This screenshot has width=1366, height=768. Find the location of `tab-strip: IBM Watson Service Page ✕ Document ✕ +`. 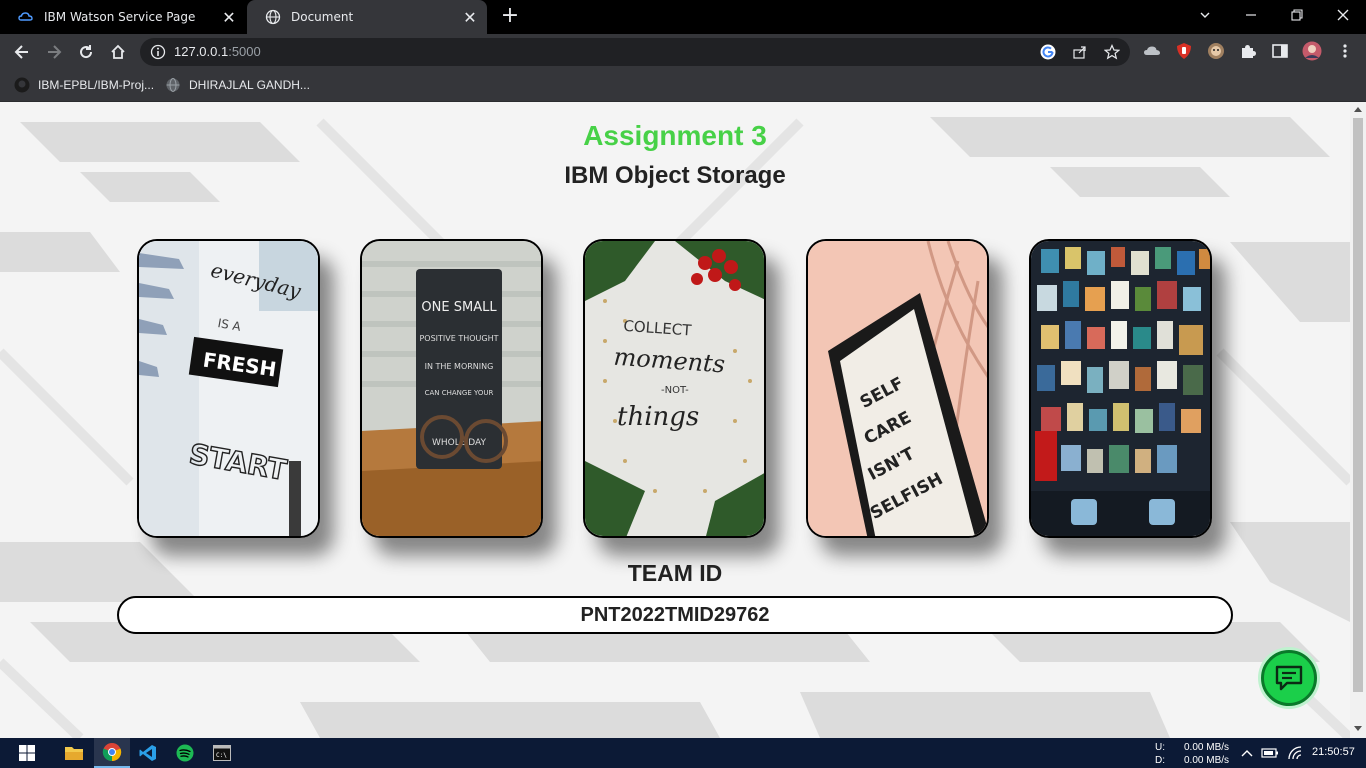

tab-strip: IBM Watson Service Page ✕ Document ✕ + is located at coordinates (683, 17).